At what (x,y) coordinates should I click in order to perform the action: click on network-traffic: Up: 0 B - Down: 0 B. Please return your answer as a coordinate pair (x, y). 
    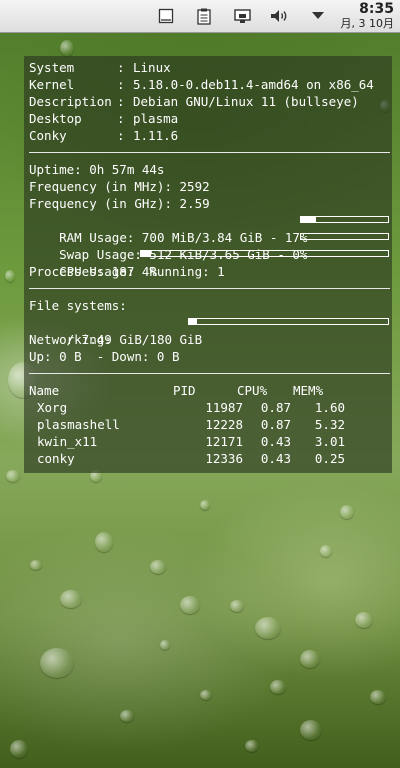
    Looking at the image, I should click on (104, 356).